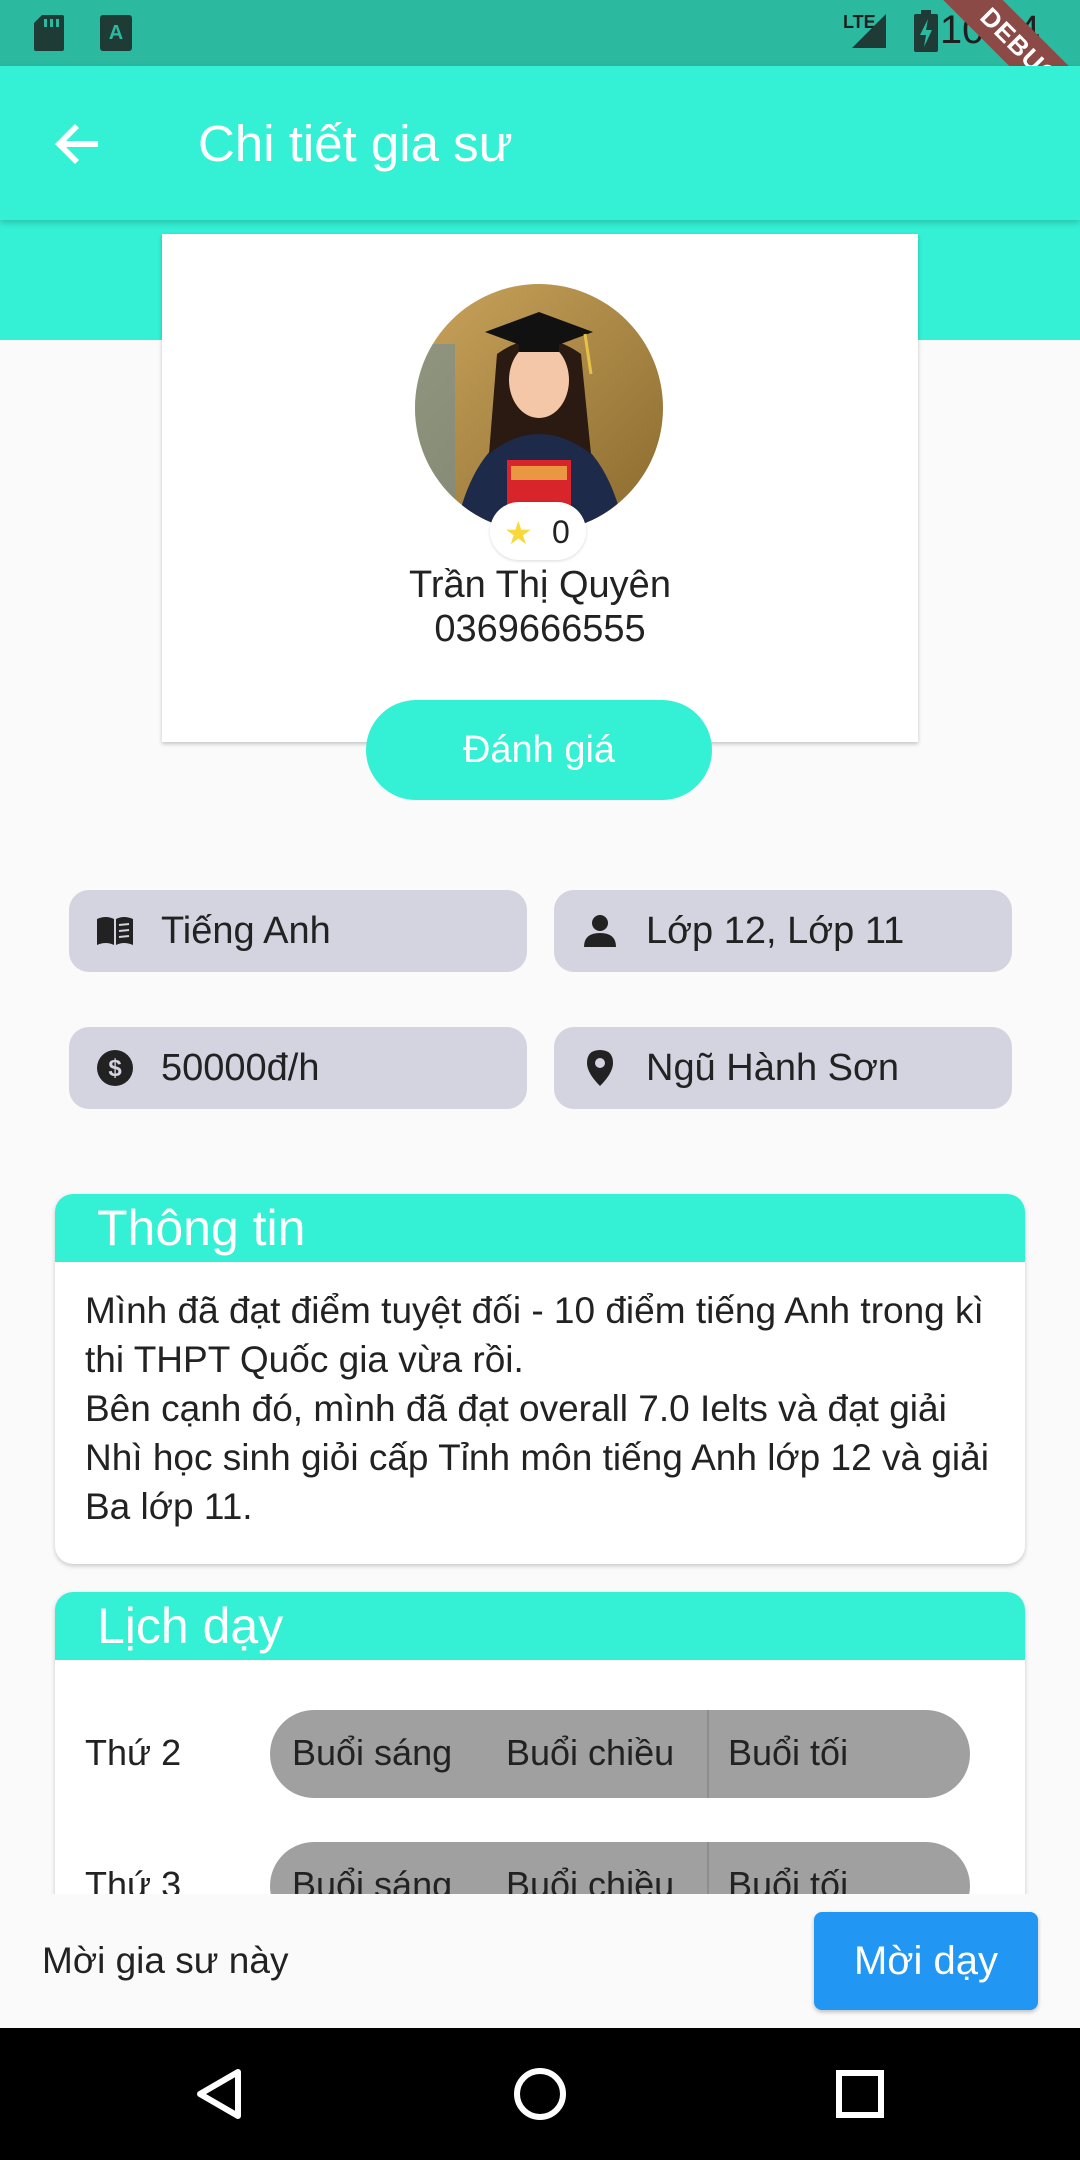  What do you see at coordinates (860, 2094) in the screenshot?
I see `recents-square-icon` at bounding box center [860, 2094].